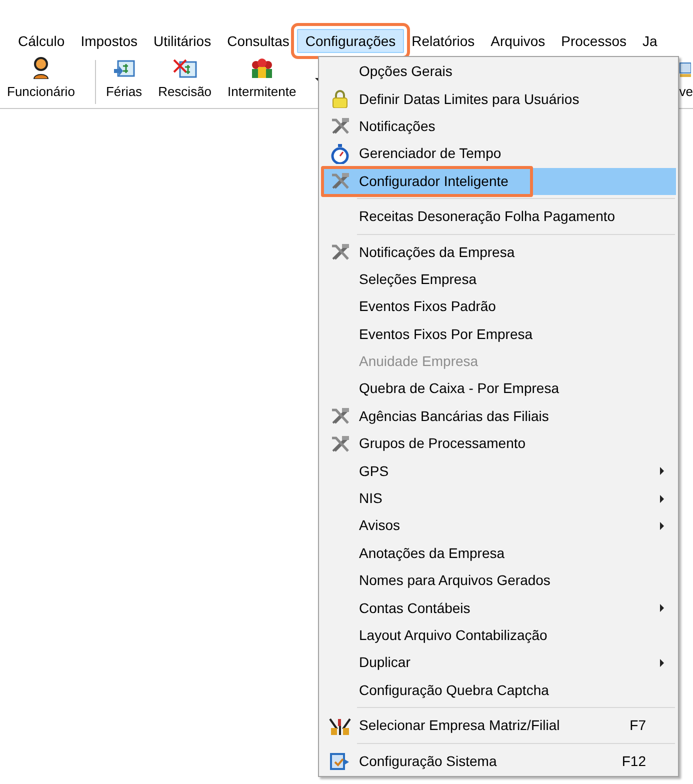  What do you see at coordinates (183, 40) in the screenshot?
I see `menu-bar-item: Utilitários` at bounding box center [183, 40].